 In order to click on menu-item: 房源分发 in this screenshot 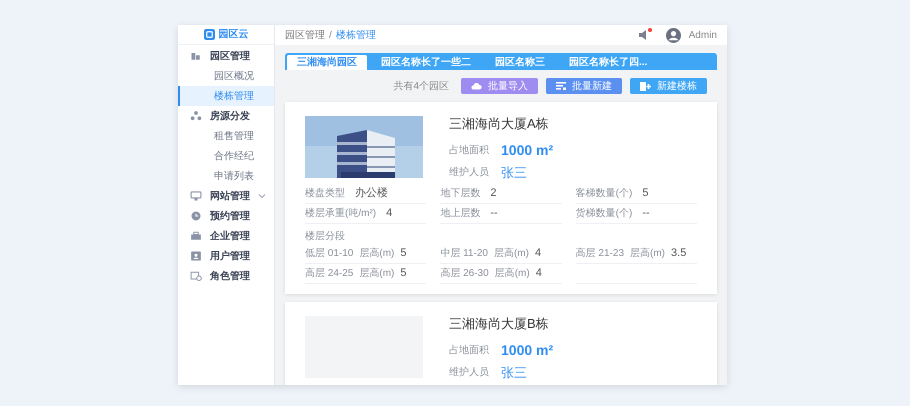, I will do `click(226, 116)`.